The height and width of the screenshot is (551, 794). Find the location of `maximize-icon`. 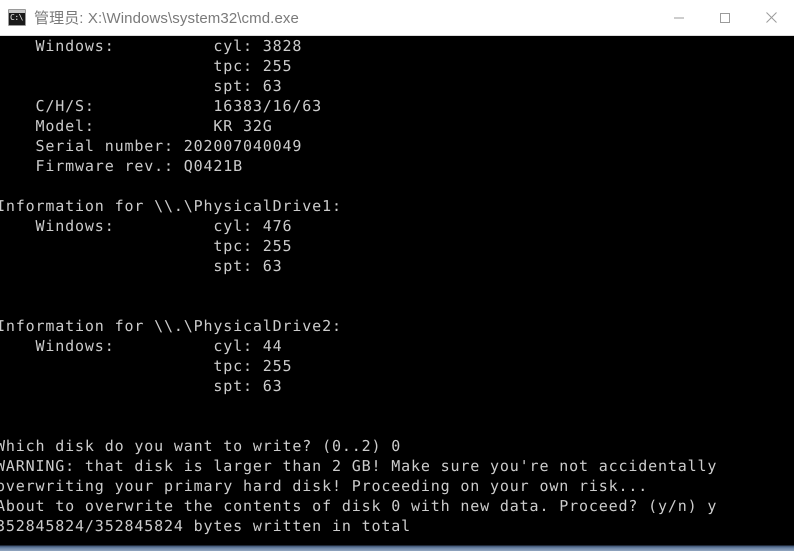

maximize-icon is located at coordinates (725, 17).